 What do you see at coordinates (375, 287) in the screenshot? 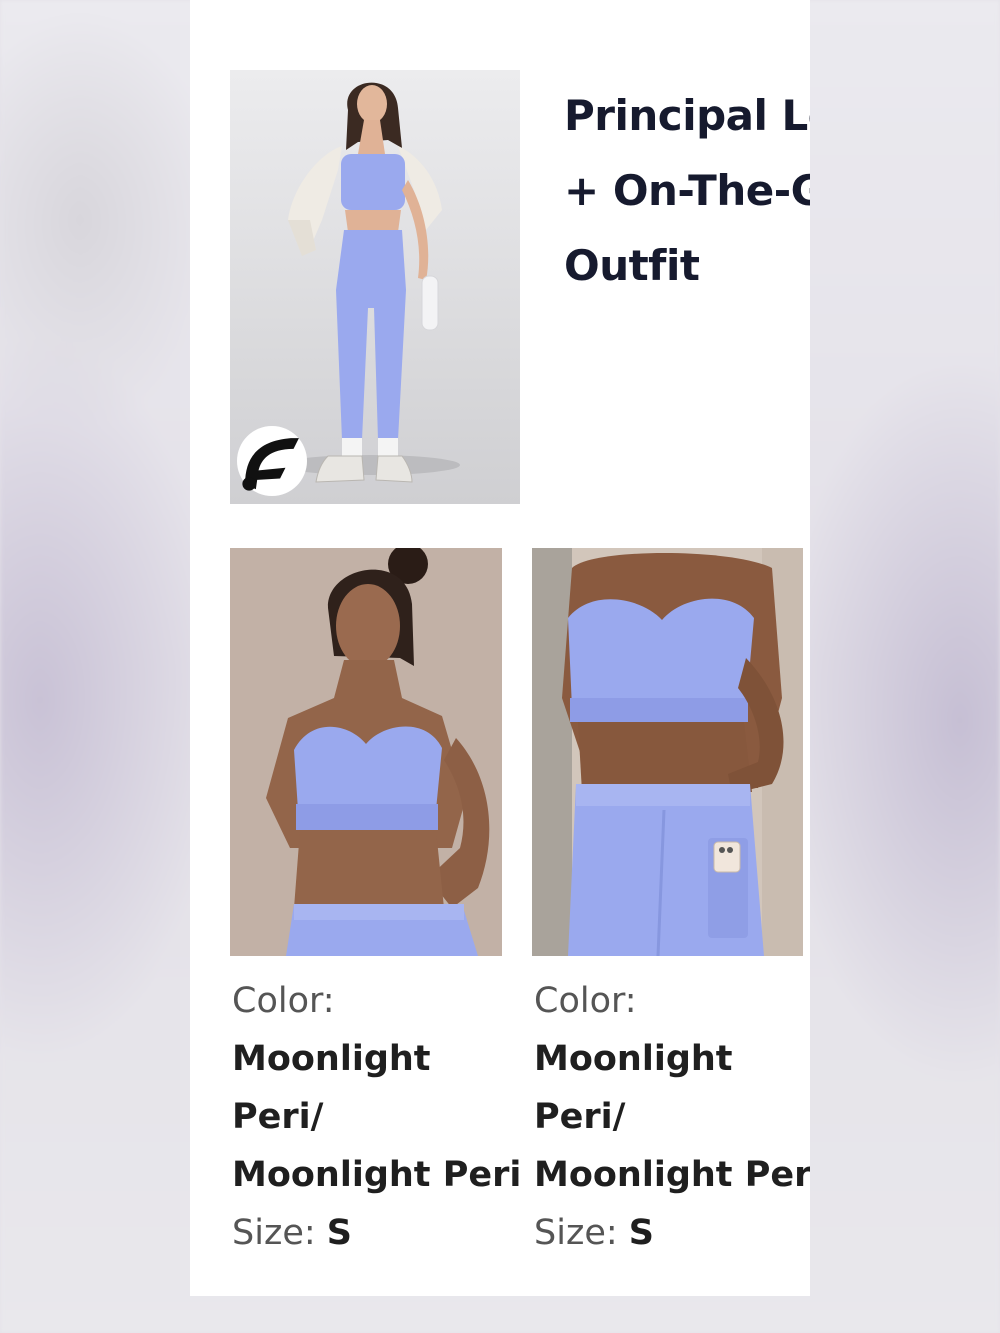
I see `hero-product-image` at bounding box center [375, 287].